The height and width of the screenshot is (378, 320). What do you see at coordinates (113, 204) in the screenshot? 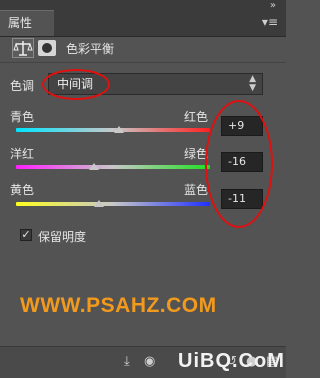
I see `slider-yellow-blue-track` at bounding box center [113, 204].